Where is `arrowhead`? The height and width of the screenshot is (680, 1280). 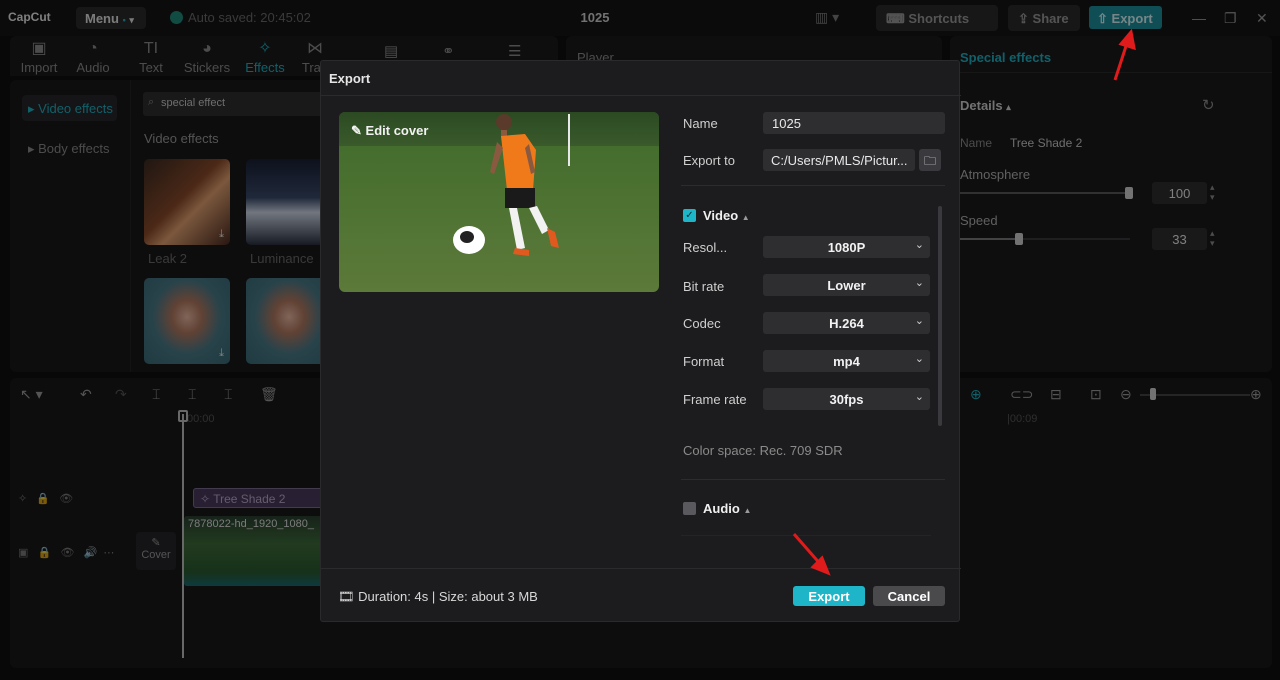 arrowhead is located at coordinates (1127, 39).